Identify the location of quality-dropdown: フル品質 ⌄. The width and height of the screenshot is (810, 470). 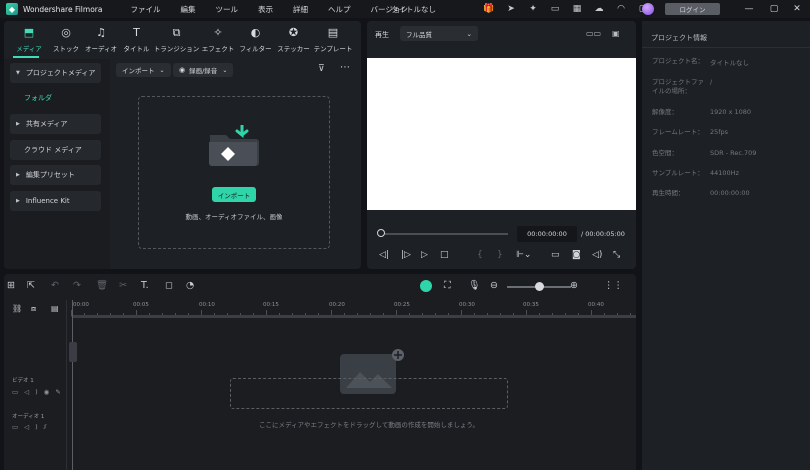
(439, 33).